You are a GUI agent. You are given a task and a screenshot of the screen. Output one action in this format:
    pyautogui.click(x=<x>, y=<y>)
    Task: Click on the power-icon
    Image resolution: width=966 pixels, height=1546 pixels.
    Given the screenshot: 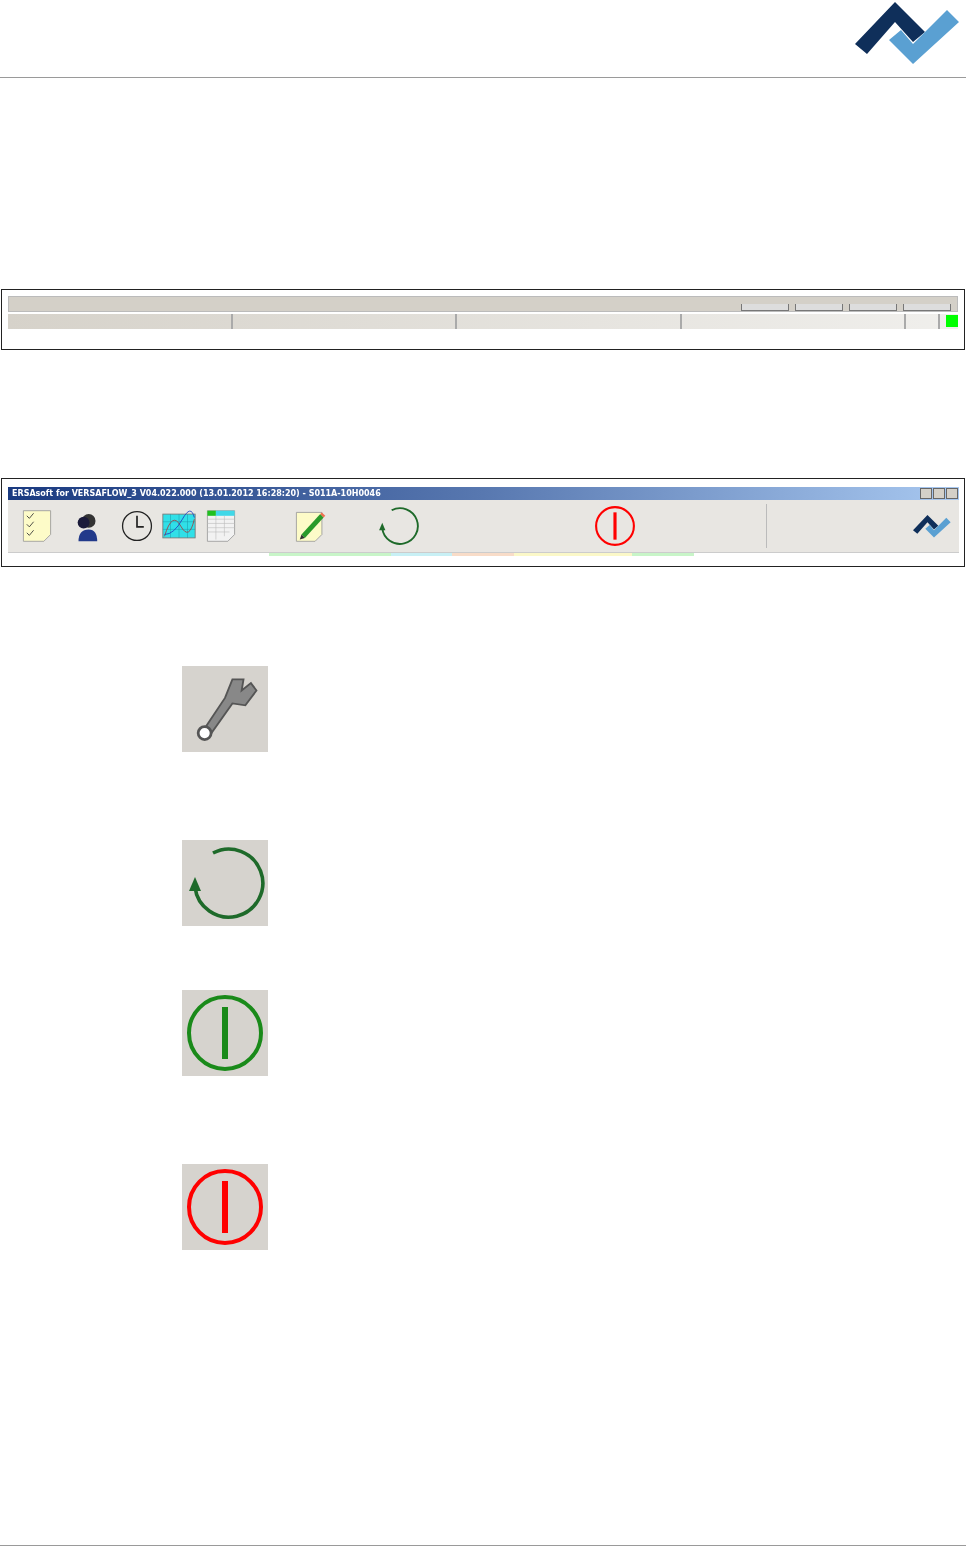 What is the action you would take?
    pyautogui.click(x=615, y=526)
    